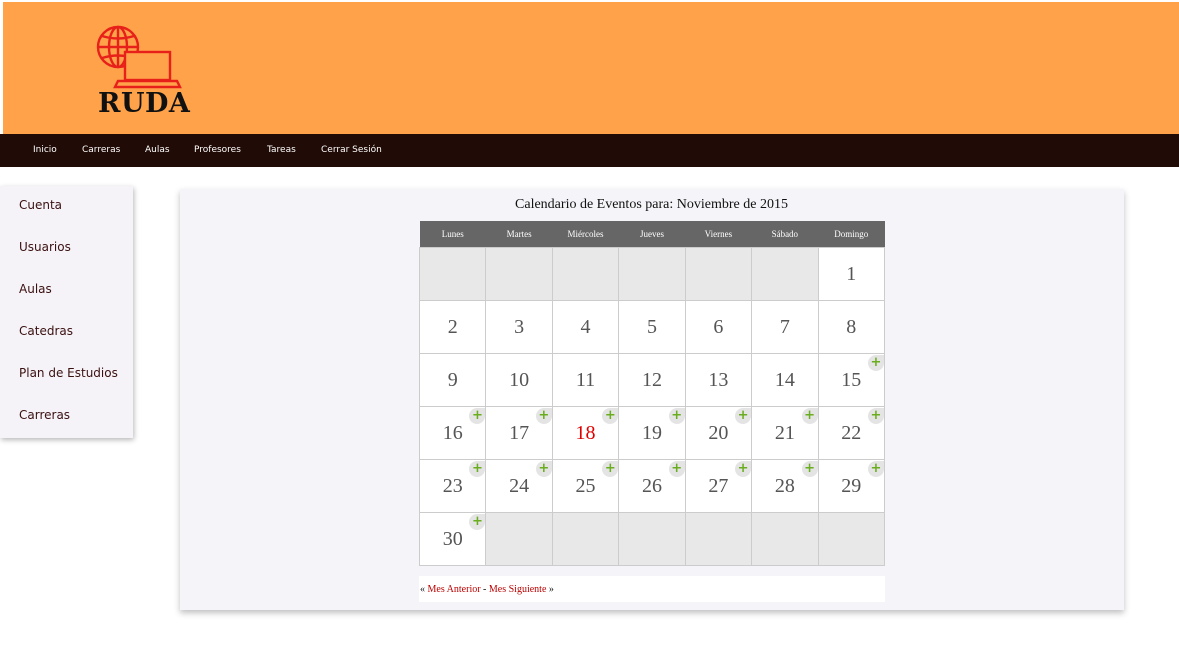  I want to click on calendar-day-cell: 7, so click(785, 326).